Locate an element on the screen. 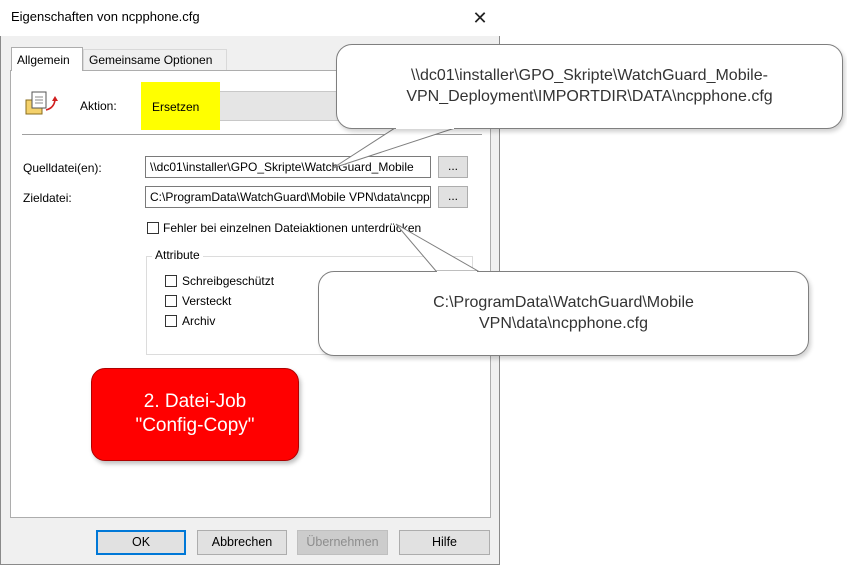 The width and height of the screenshot is (847, 567). tab-general: Allgemein is located at coordinates (47, 59).